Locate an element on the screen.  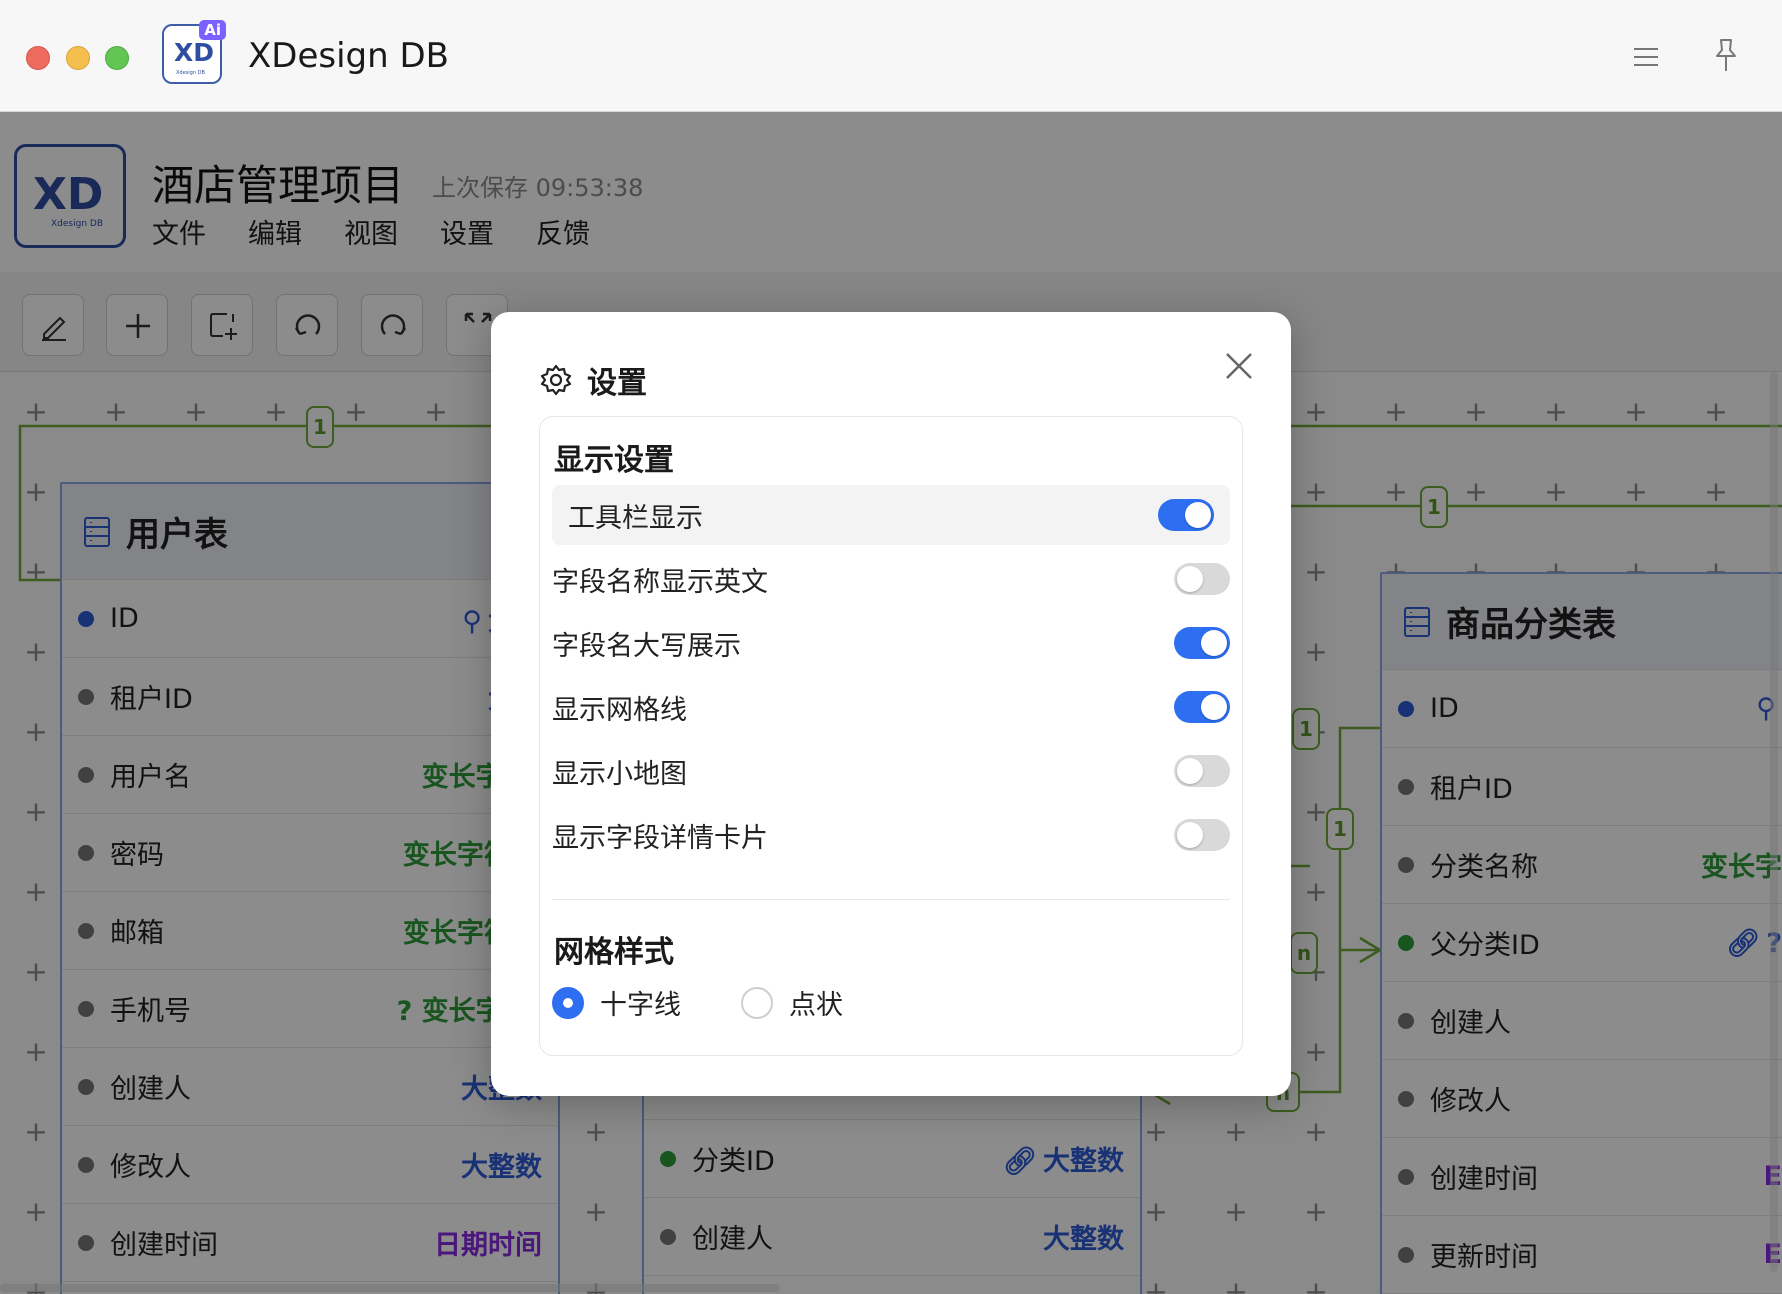
grid-style-cross: 十字线 is located at coordinates (616, 1002).